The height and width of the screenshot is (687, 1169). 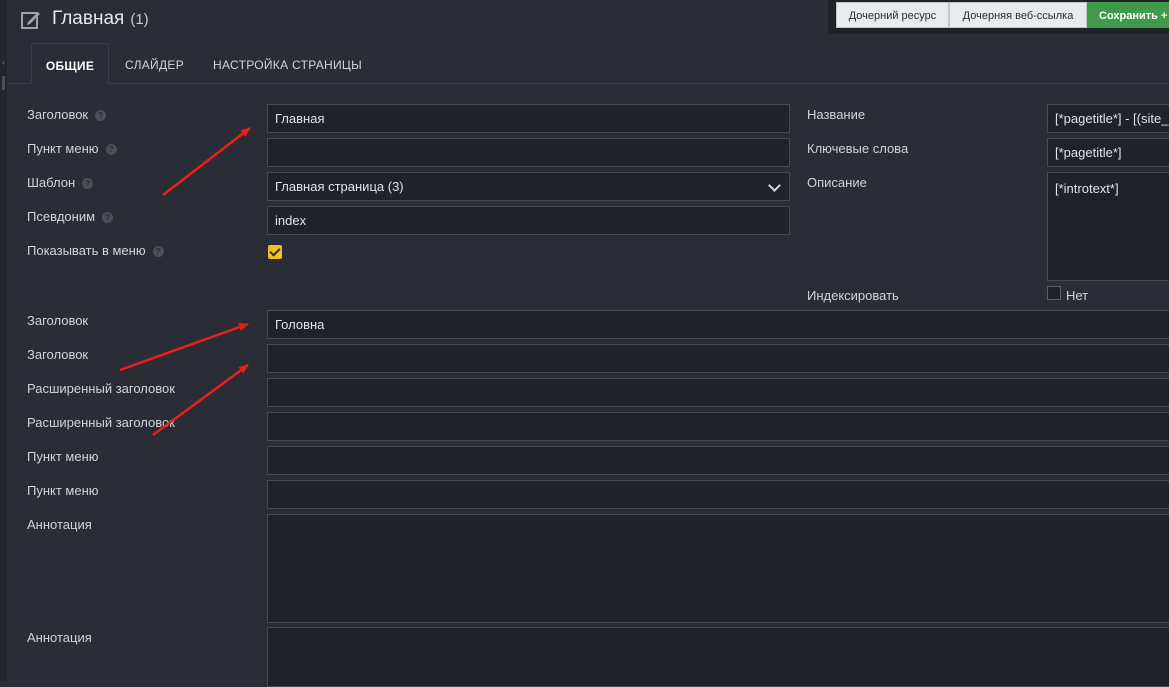 I want to click on template-selected-value: Главная страница (3), so click(x=339, y=186).